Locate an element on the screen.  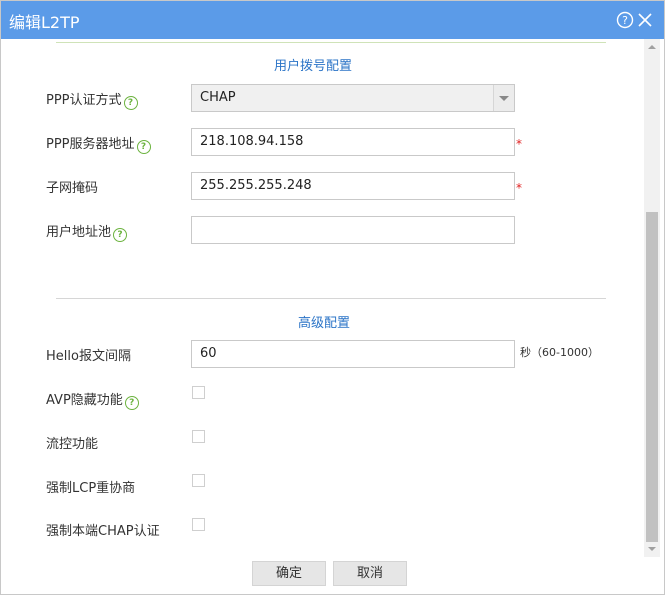
ppp-server-label: PPP服务器地址? is located at coordinates (98, 143).